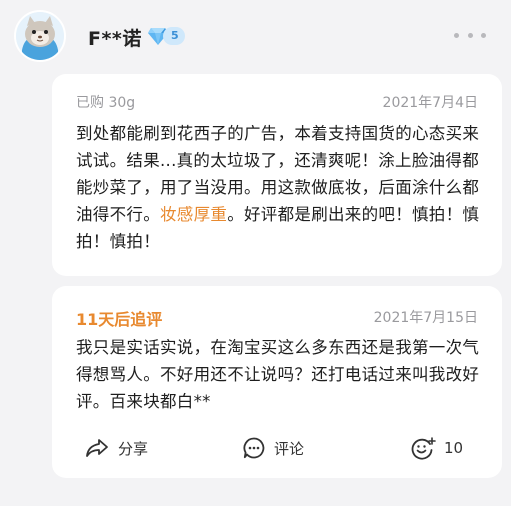 This screenshot has height=506, width=511. What do you see at coordinates (106, 103) in the screenshot?
I see `purchase-info: 已购 30g` at bounding box center [106, 103].